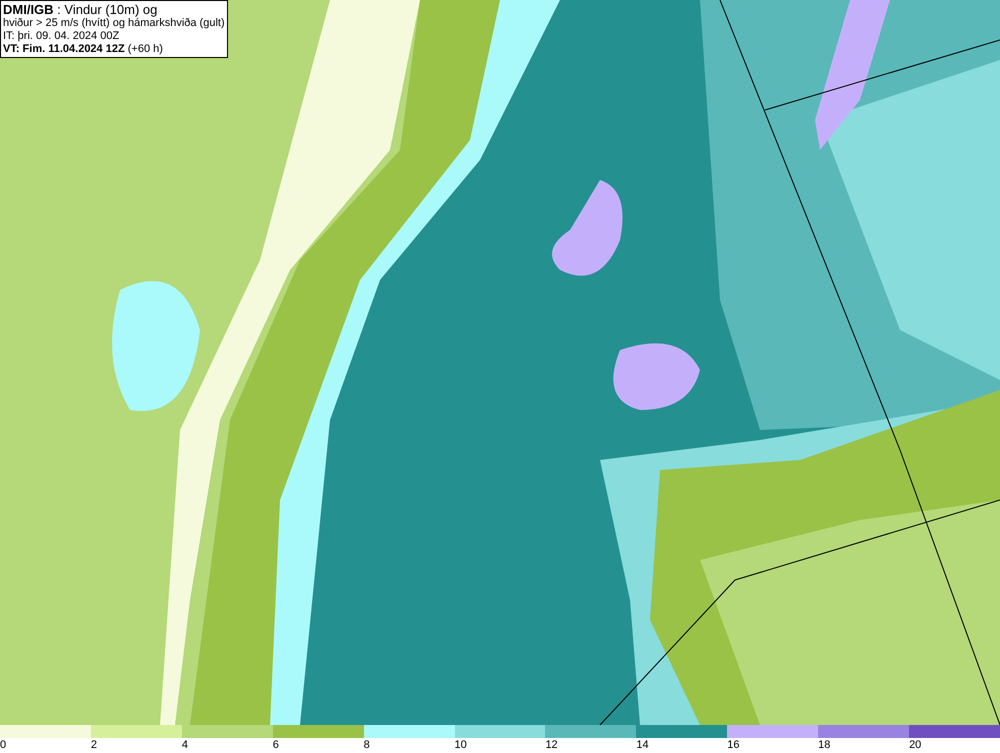 The image size is (1000, 753). What do you see at coordinates (367, 745) in the screenshot?
I see `legend-label: 8` at bounding box center [367, 745].